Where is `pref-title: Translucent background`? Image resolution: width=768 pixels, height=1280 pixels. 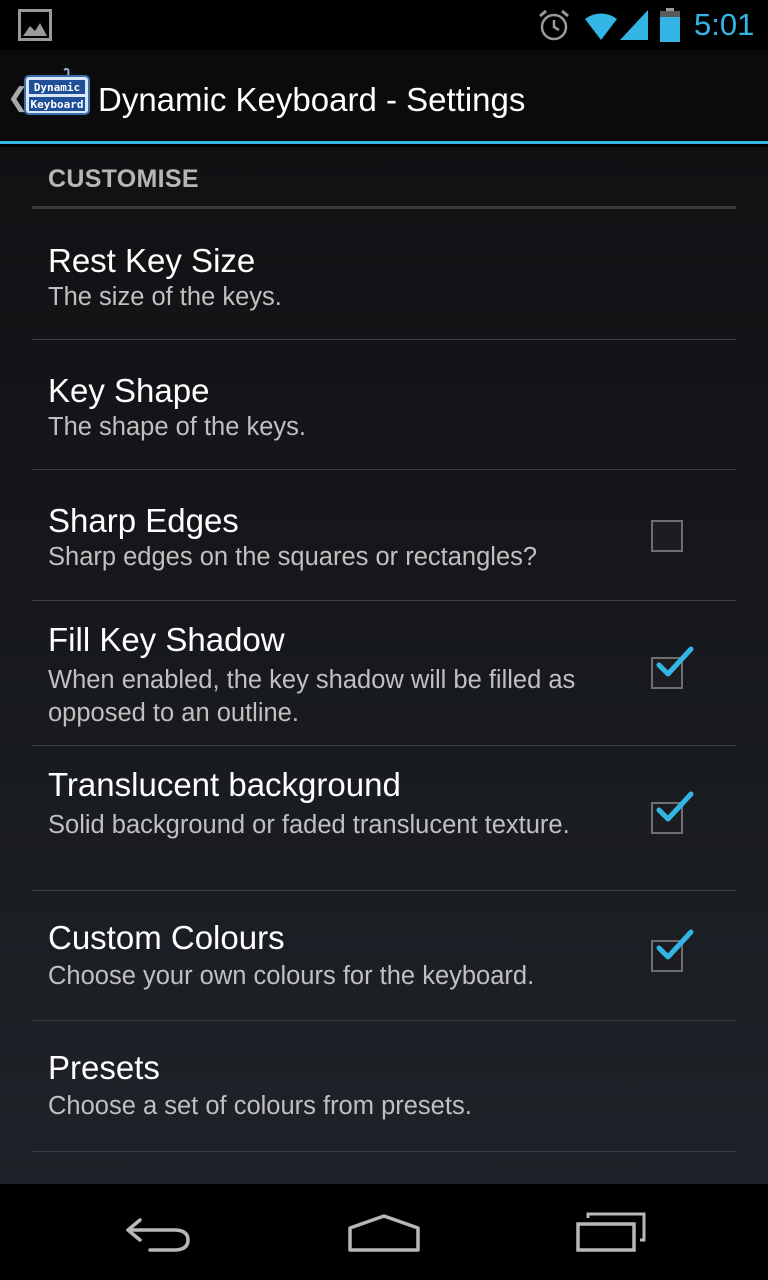 pref-title: Translucent background is located at coordinates (224, 784).